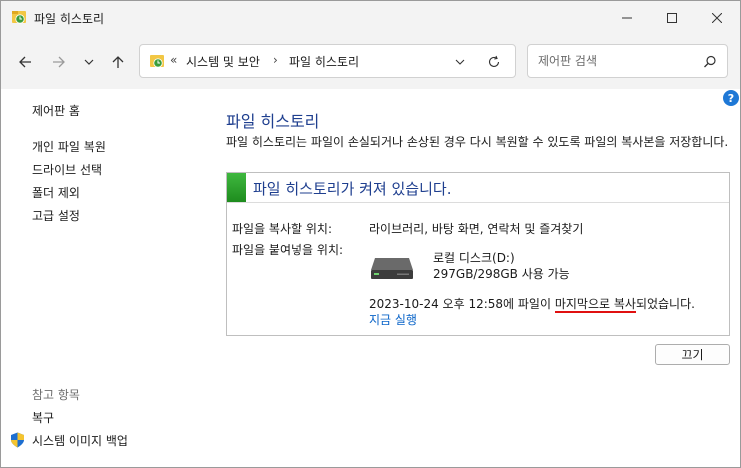  Describe the element at coordinates (731, 98) in the screenshot. I see `help-icon: ?` at that location.